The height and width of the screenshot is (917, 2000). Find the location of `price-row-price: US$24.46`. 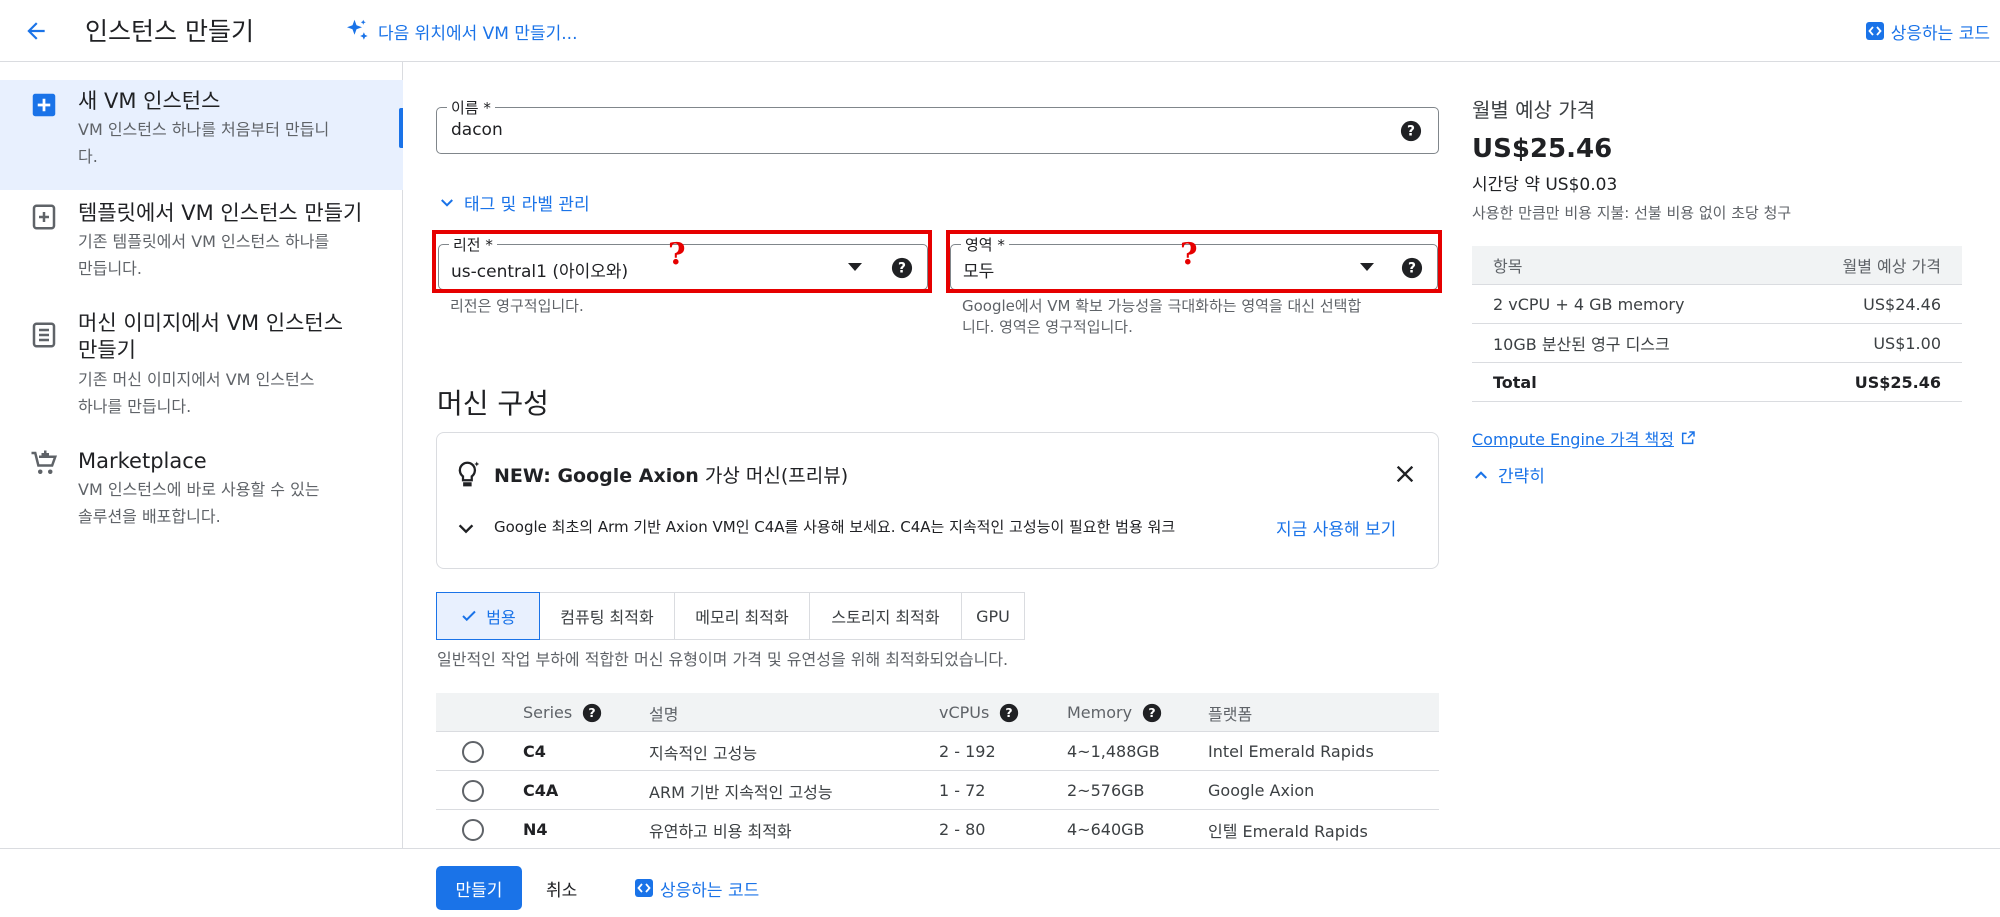

price-row-price: US$24.46 is located at coordinates (1902, 304).